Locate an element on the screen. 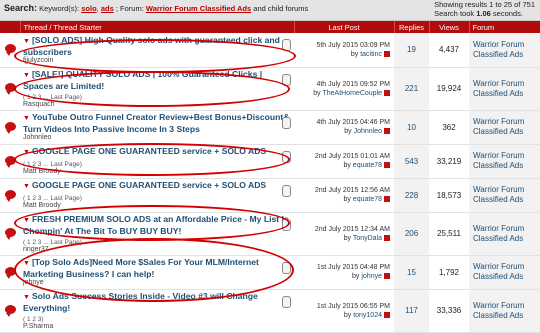  replies-cell: 206 is located at coordinates (411, 234).